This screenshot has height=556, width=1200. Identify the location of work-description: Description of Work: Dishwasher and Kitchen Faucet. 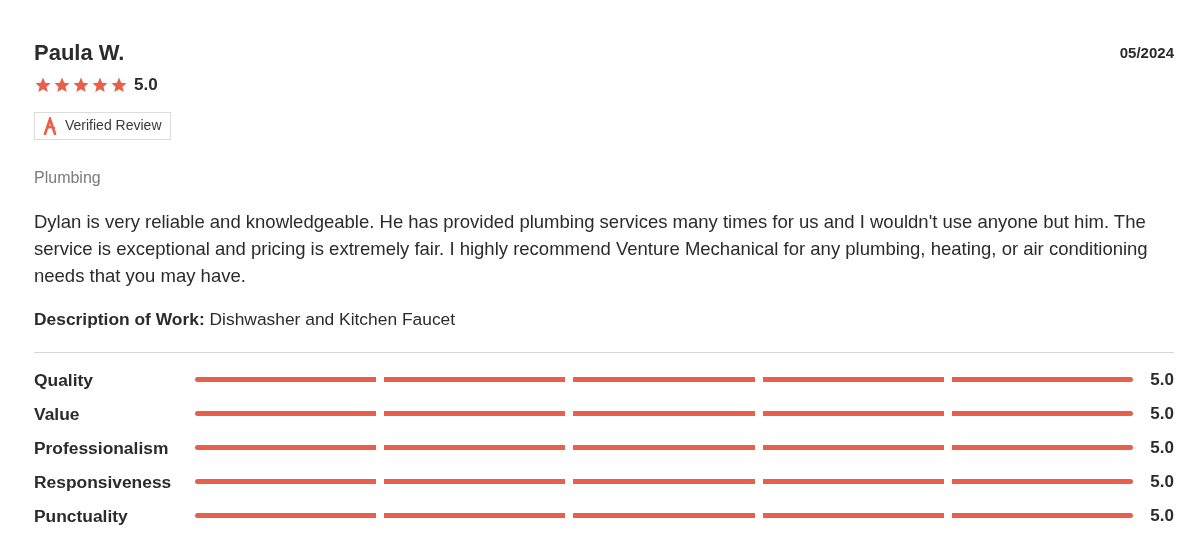
(245, 319).